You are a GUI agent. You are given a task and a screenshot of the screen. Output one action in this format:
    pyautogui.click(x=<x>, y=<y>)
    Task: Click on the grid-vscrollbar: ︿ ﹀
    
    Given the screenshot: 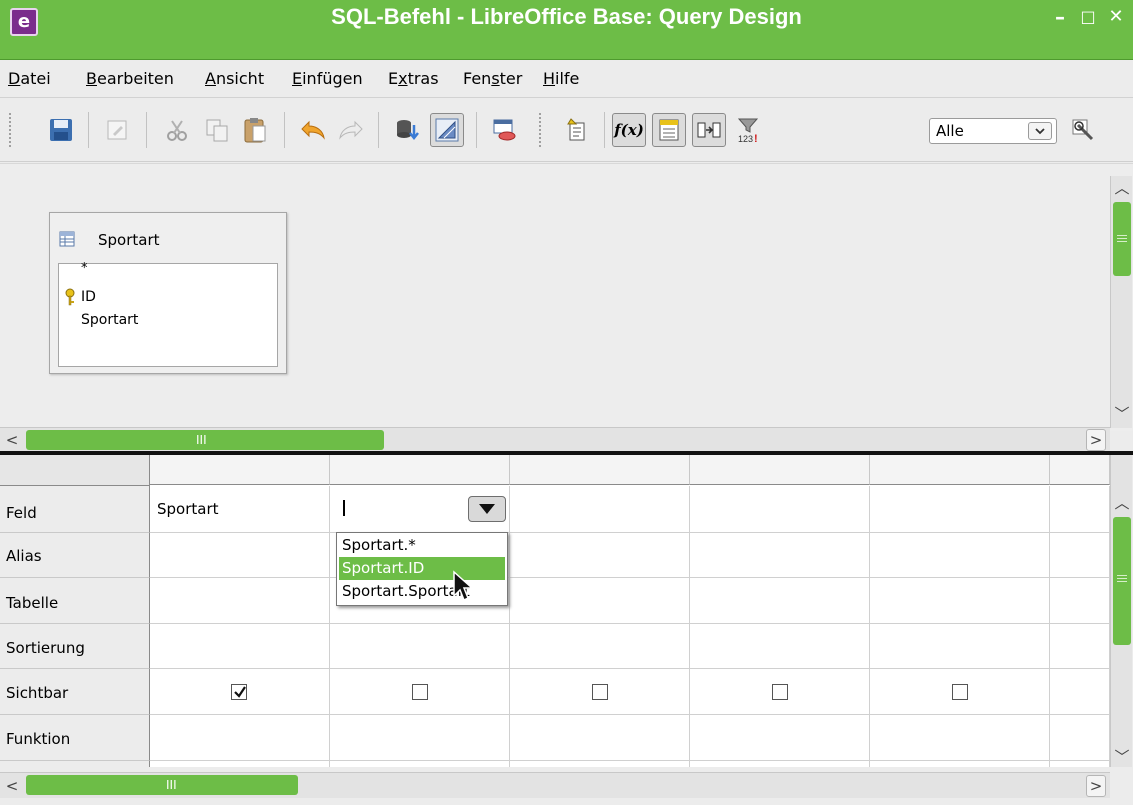 What is the action you would take?
    pyautogui.click(x=1121, y=611)
    